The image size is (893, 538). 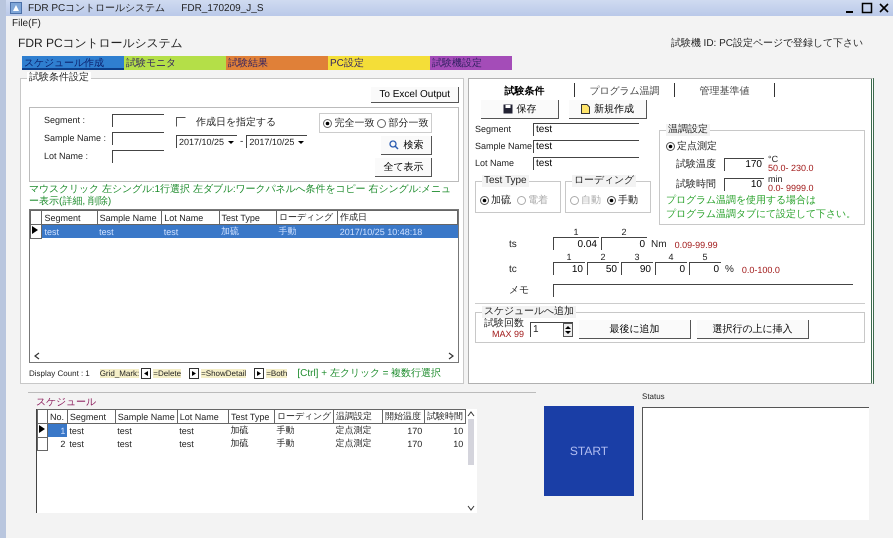 I want to click on column-header: 試験時間, so click(x=445, y=417).